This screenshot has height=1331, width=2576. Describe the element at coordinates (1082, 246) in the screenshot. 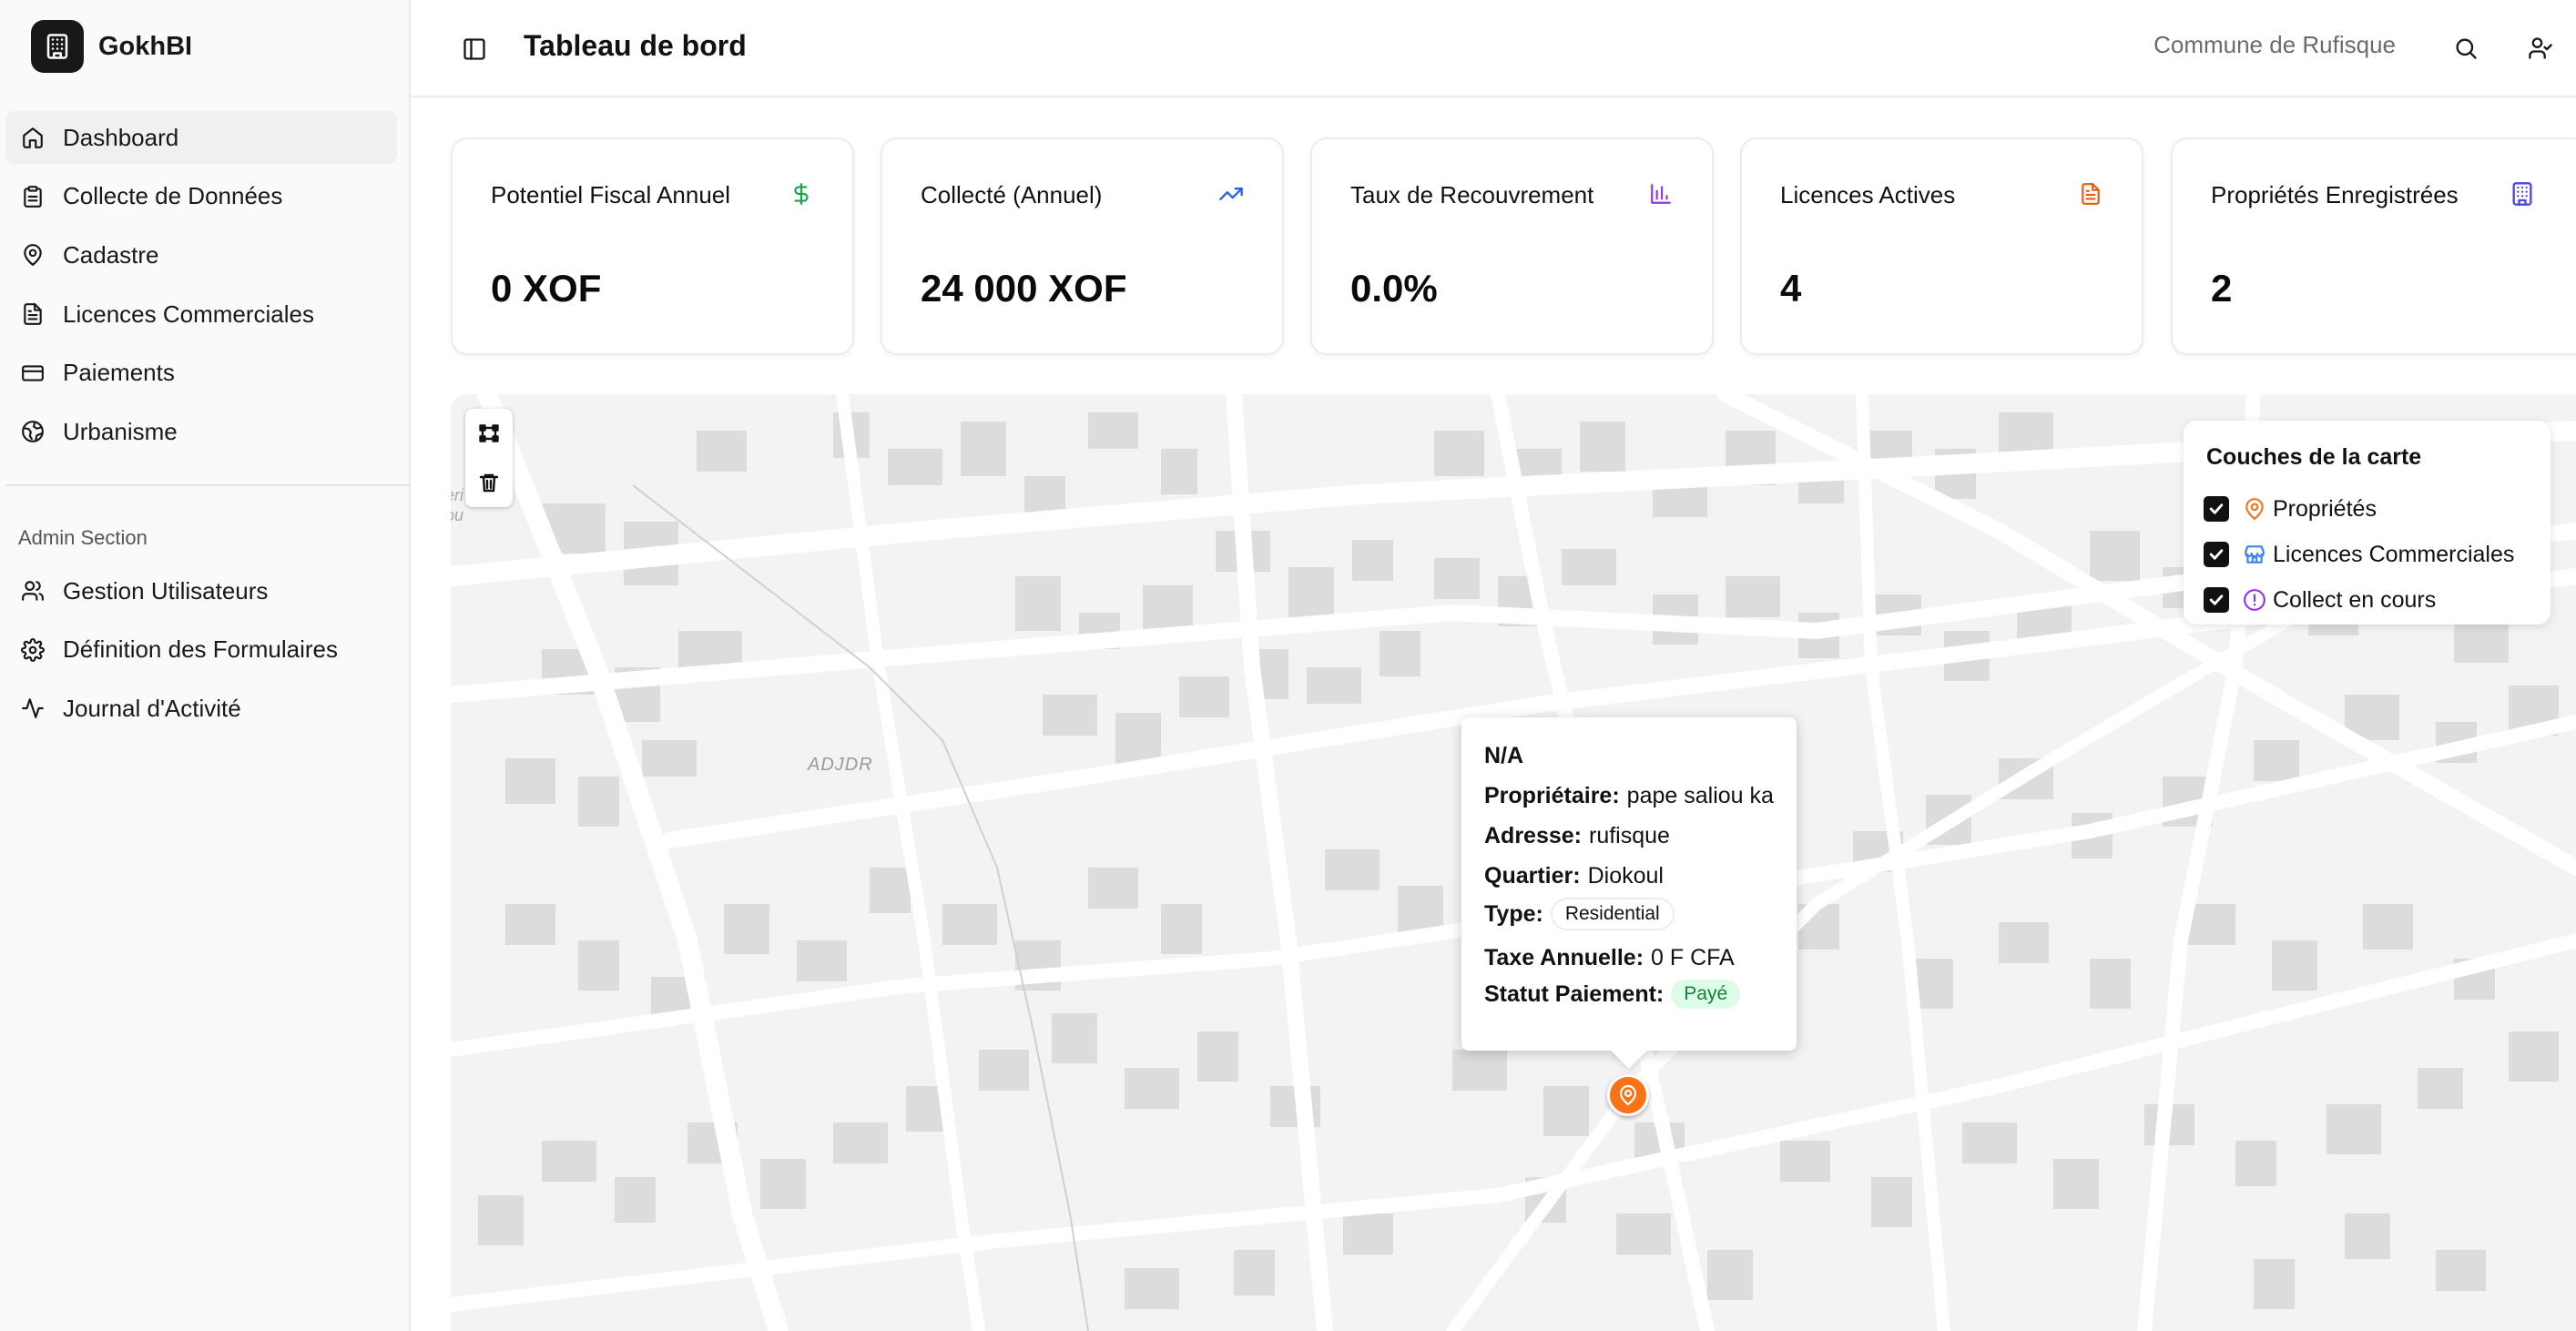

I see `stat-card-collecte: Collecté (Annuel) 24 000 XOF` at that location.